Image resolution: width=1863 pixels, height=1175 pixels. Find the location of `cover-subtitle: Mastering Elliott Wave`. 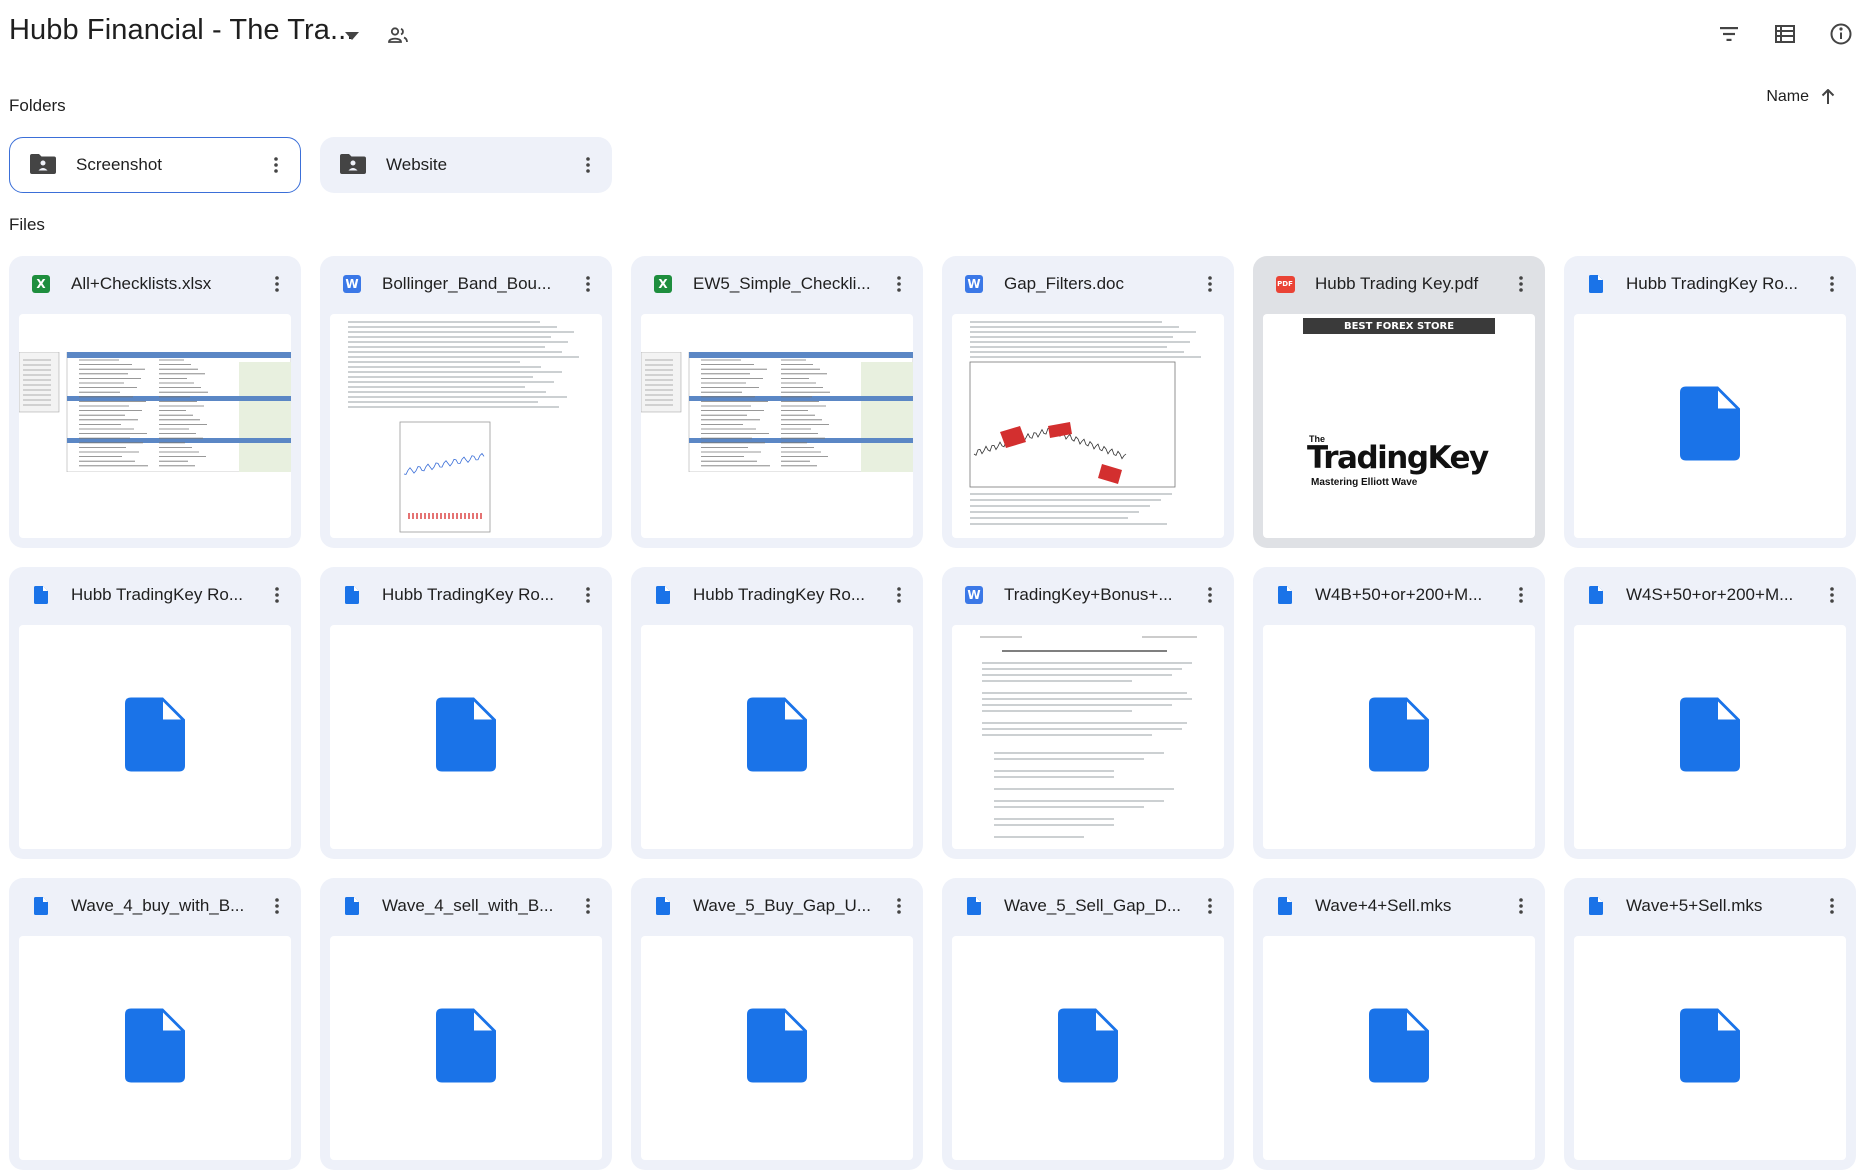

cover-subtitle: Mastering Elliott Wave is located at coordinates (1364, 482).